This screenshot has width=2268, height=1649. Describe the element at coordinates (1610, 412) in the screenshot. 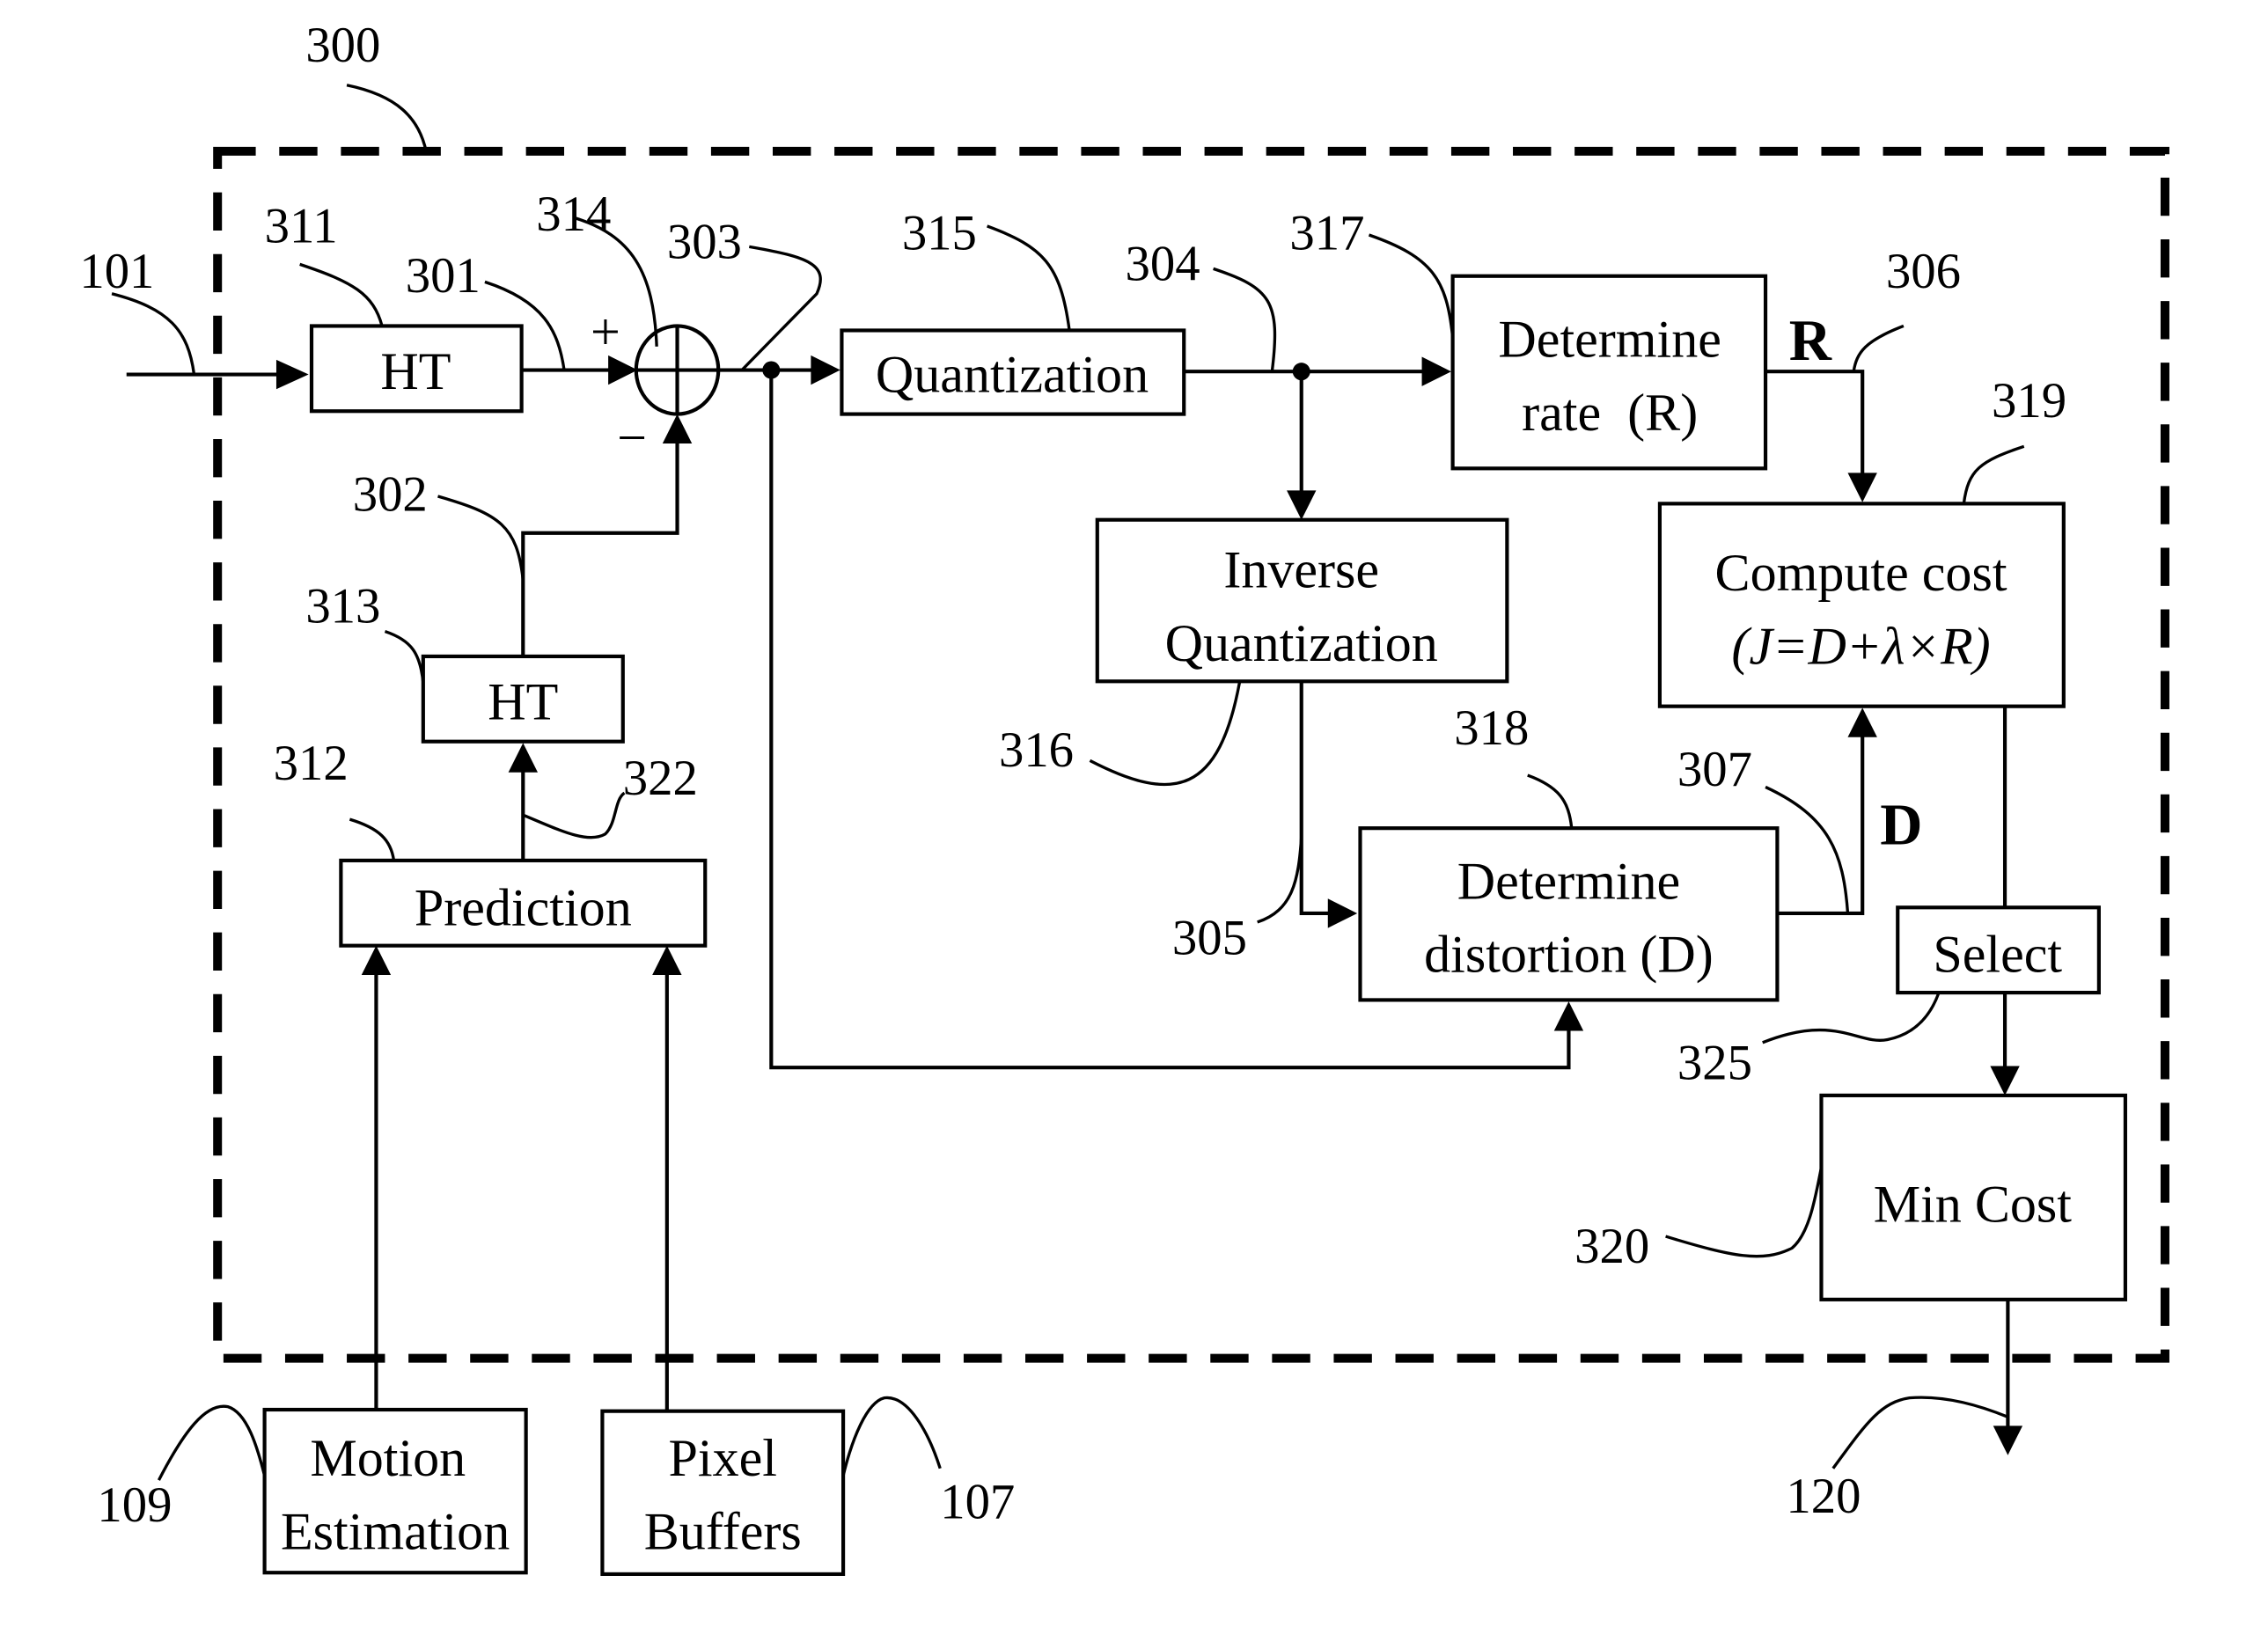

I see `determine-rate-line2: rate (R)` at that location.